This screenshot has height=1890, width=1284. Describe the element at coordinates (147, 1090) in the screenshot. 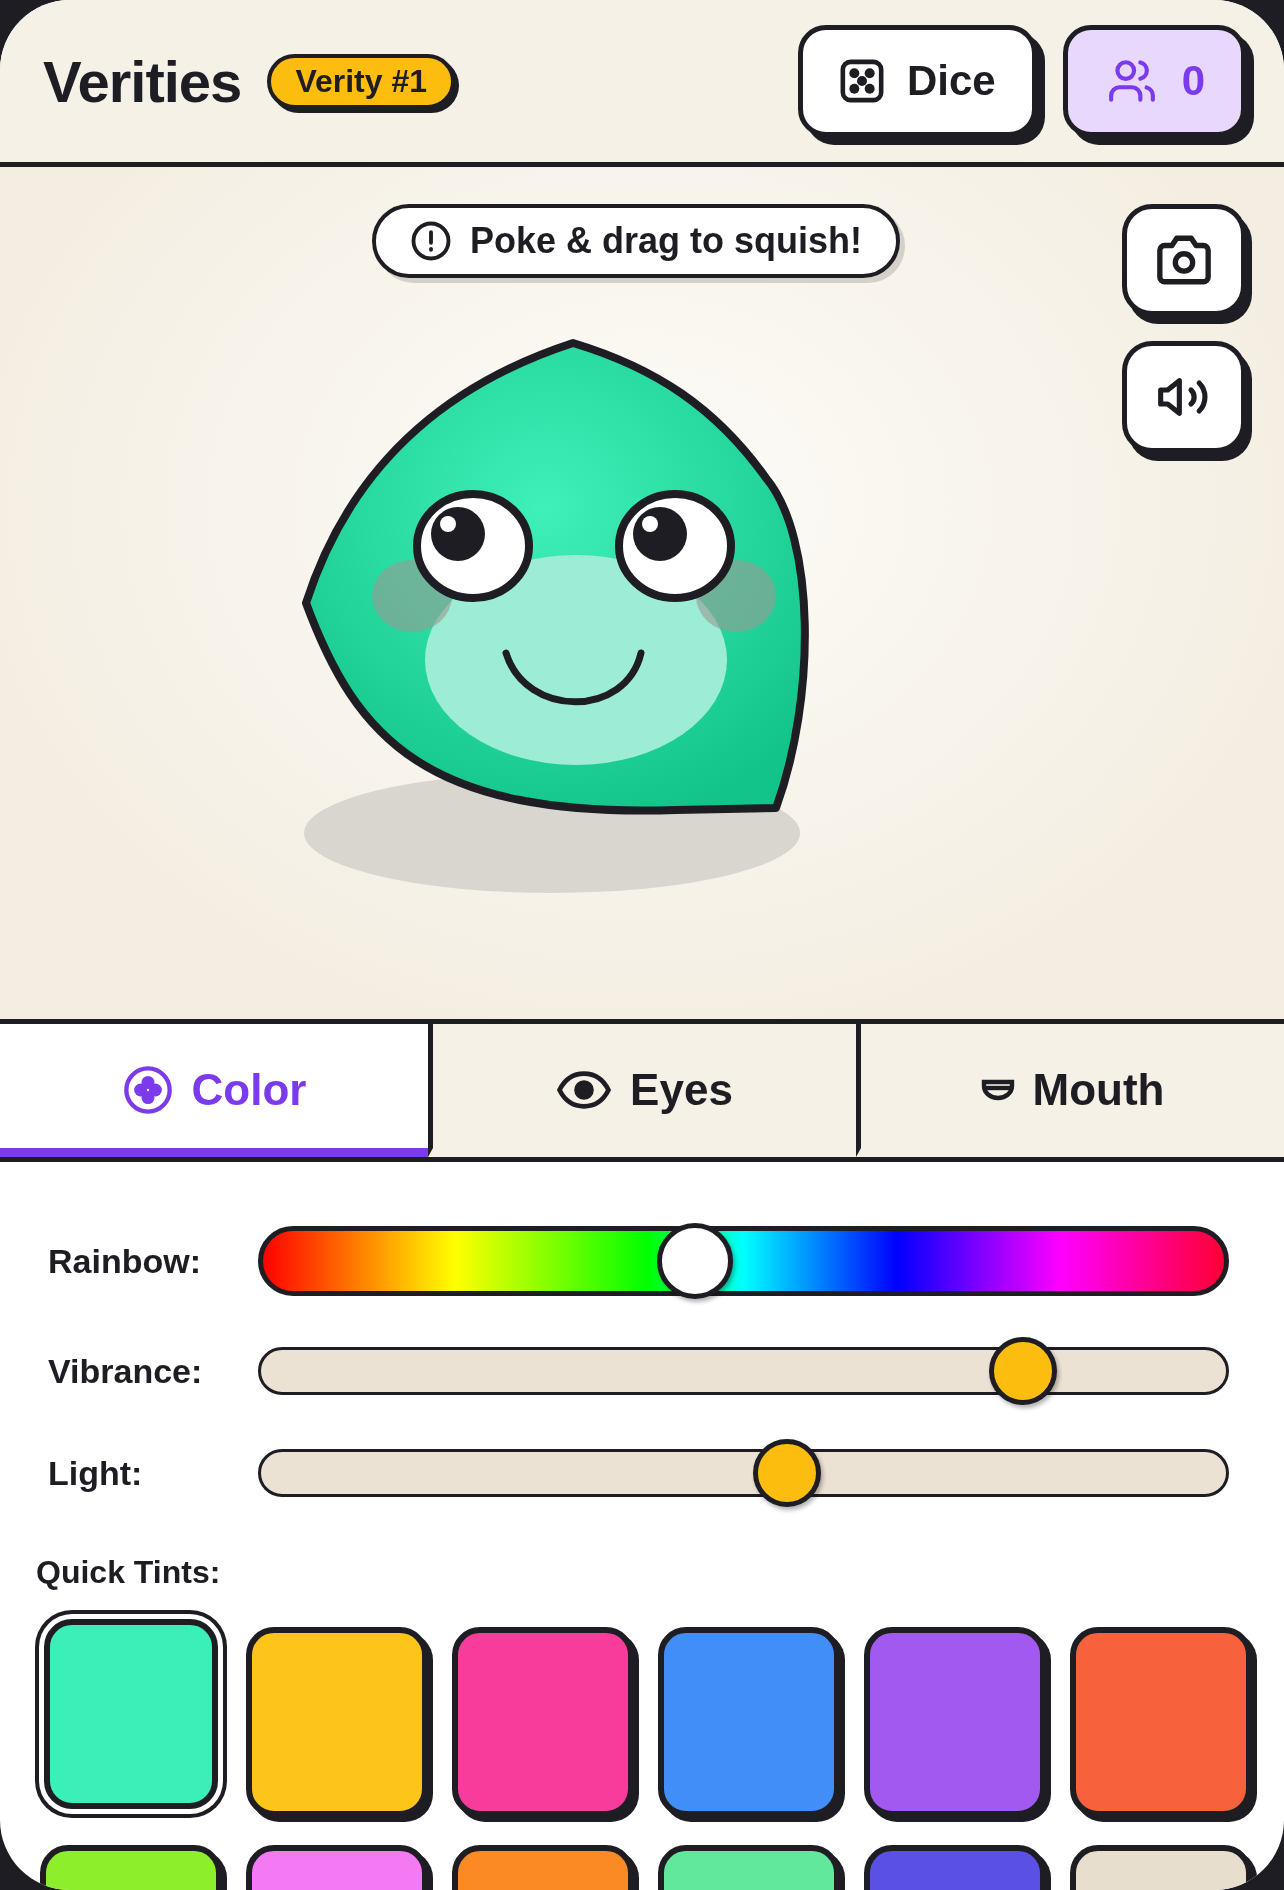

I see `palette-icon` at that location.